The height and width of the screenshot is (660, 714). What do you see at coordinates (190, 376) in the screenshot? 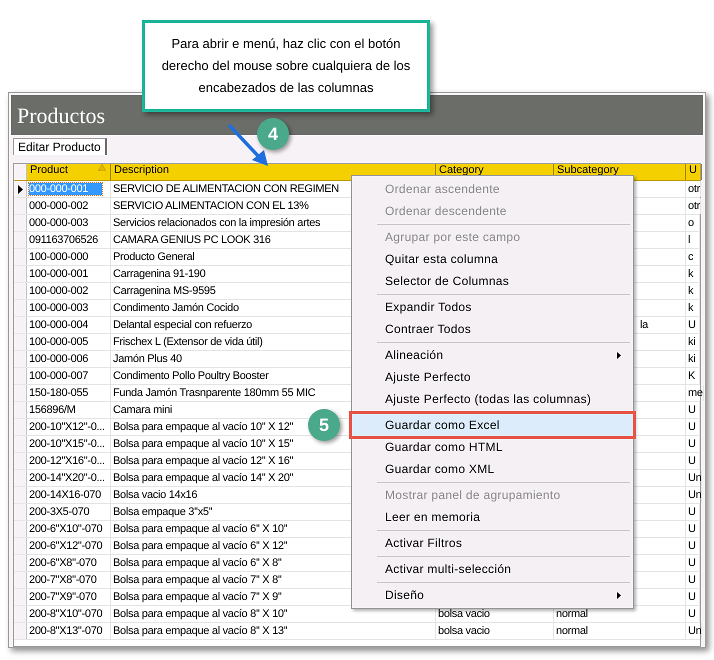
I see `table-cell: Condimento Pollo Poultry Booster` at bounding box center [190, 376].